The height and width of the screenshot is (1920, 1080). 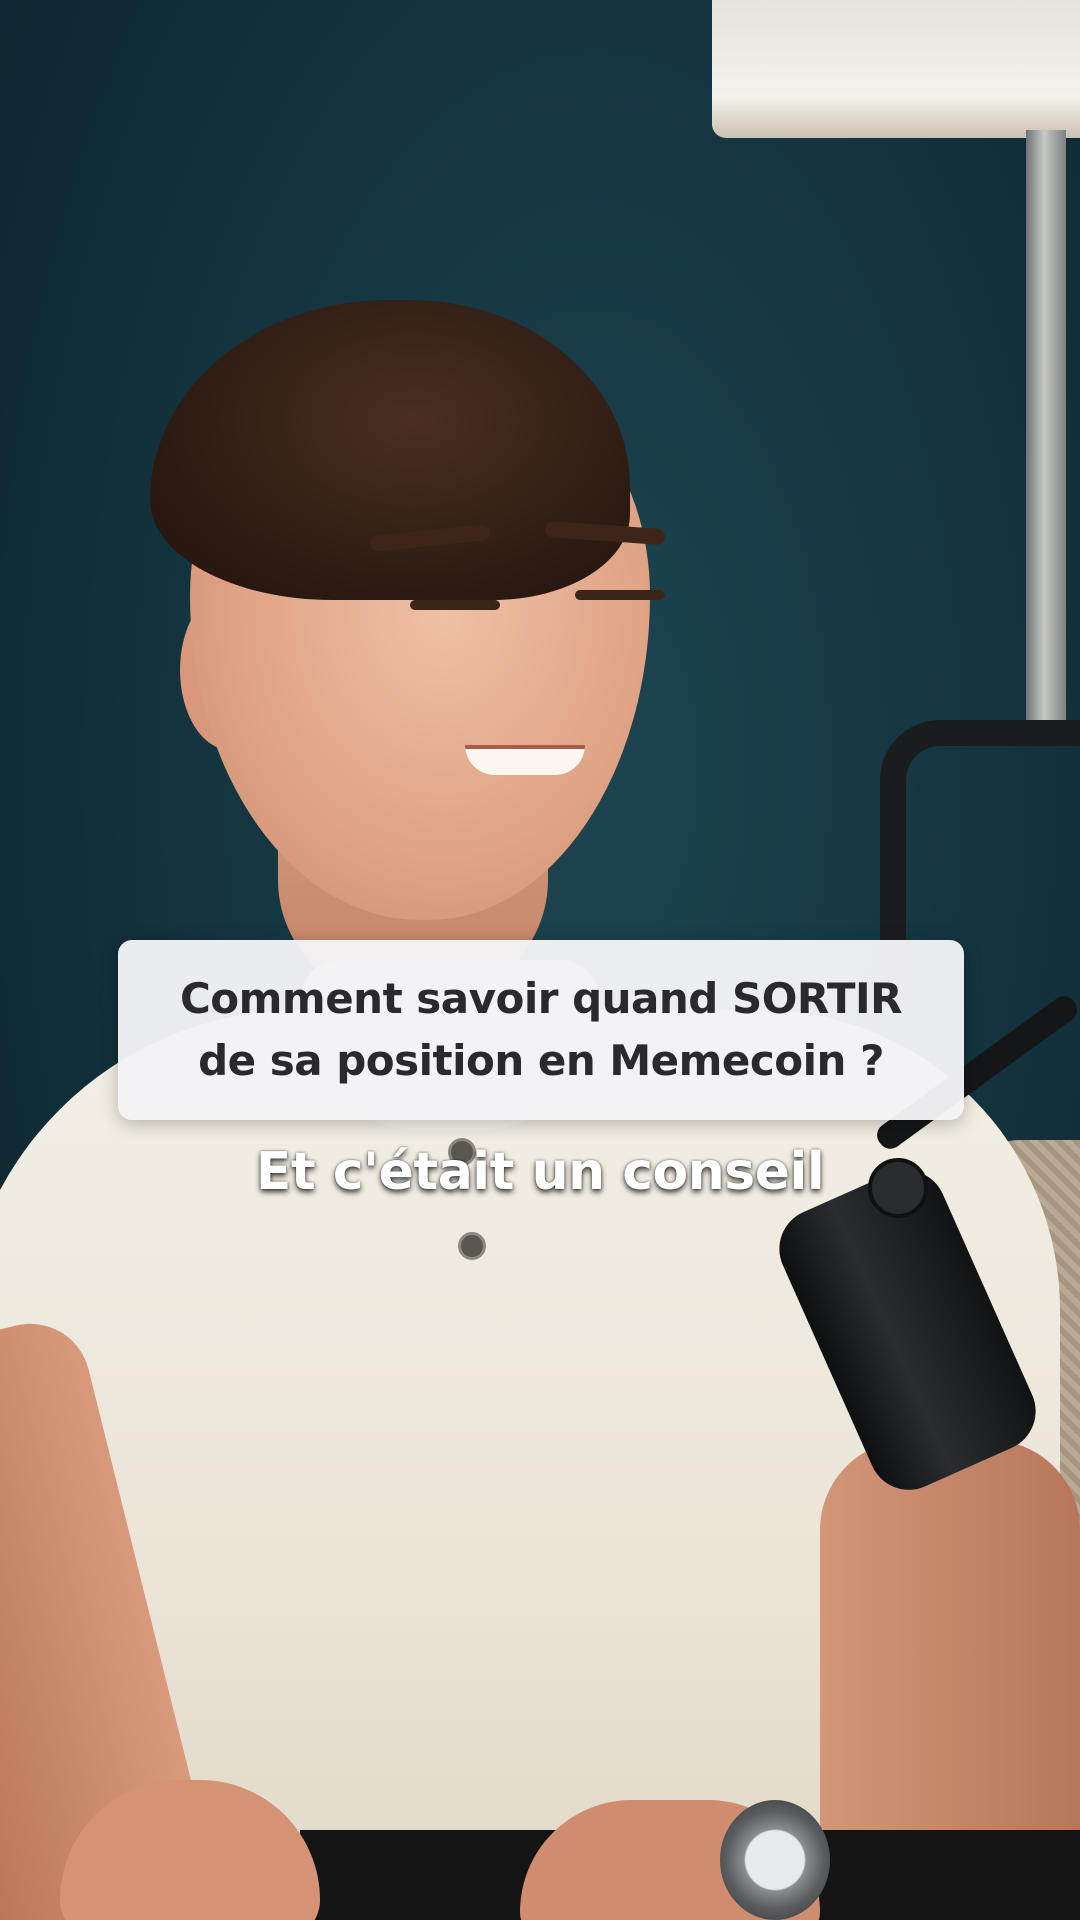 What do you see at coordinates (541, 1060) in the screenshot?
I see `title-line-2: de sa position en Memecoin ?` at bounding box center [541, 1060].